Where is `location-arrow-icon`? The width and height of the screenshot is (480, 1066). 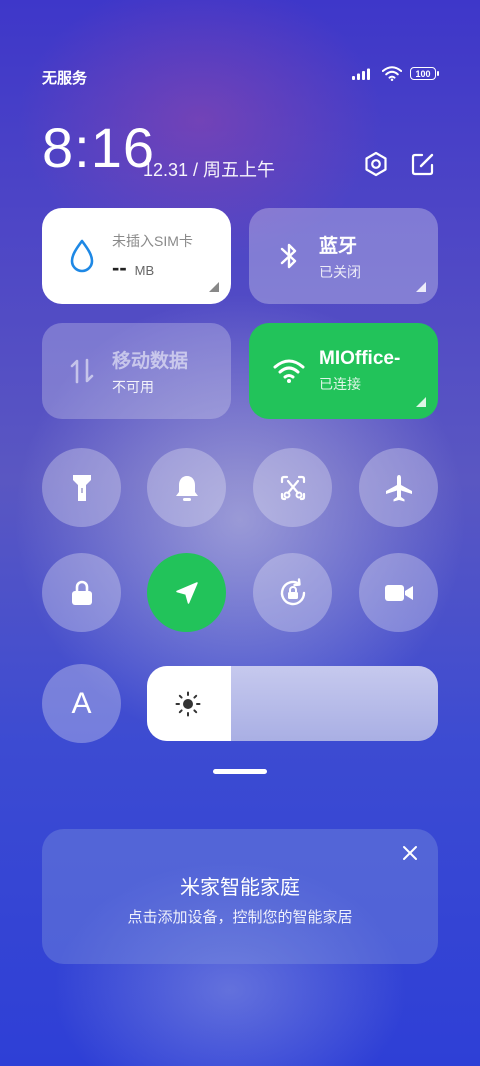
location-arrow-icon is located at coordinates (186, 592).